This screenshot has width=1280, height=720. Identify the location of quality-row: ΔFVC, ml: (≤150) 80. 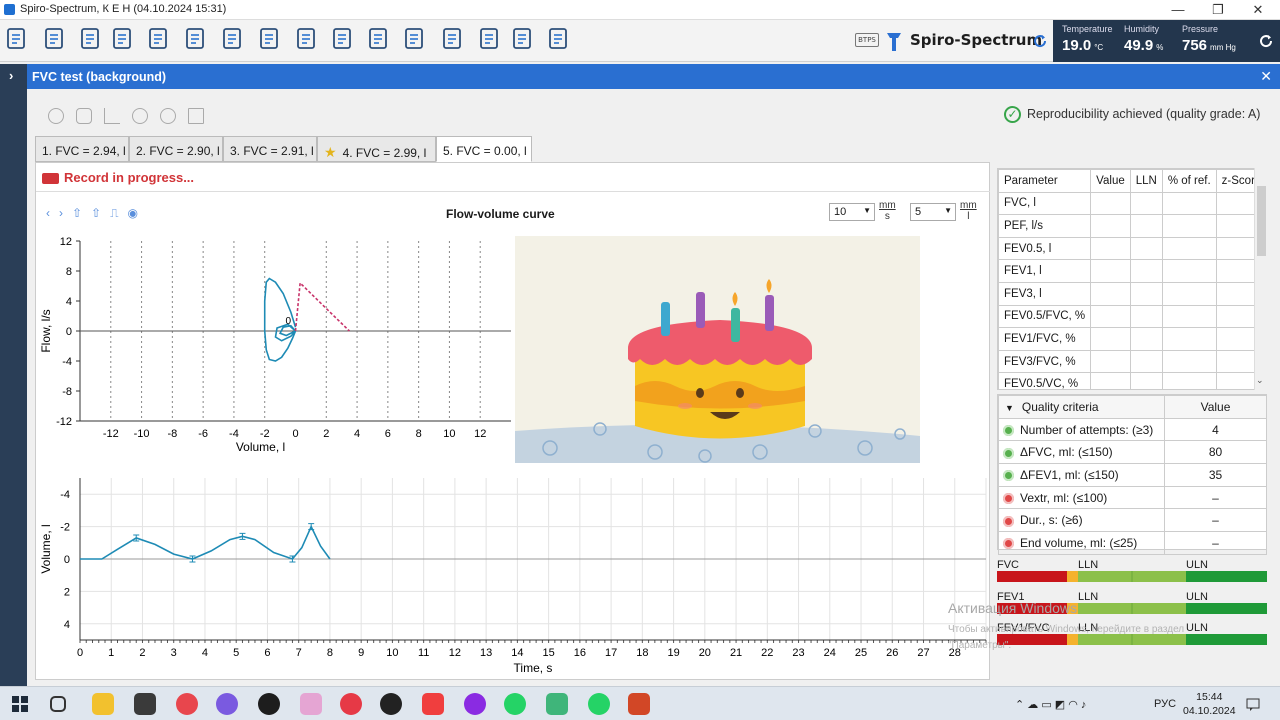
(1132, 452).